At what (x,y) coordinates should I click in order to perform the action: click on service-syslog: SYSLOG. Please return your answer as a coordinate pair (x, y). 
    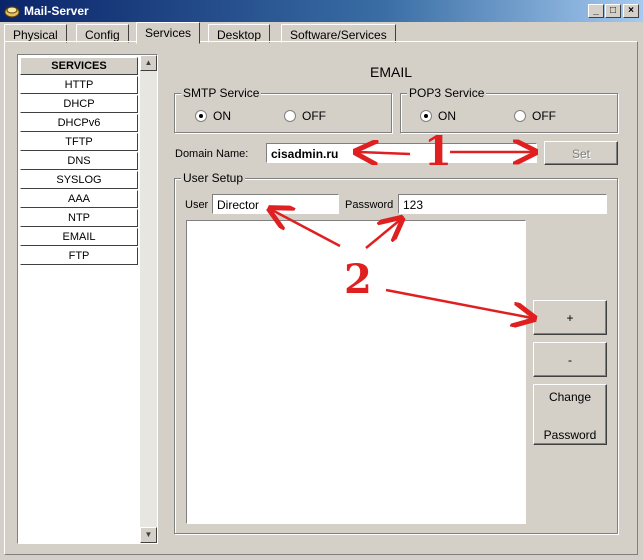
    Looking at the image, I should click on (79, 180).